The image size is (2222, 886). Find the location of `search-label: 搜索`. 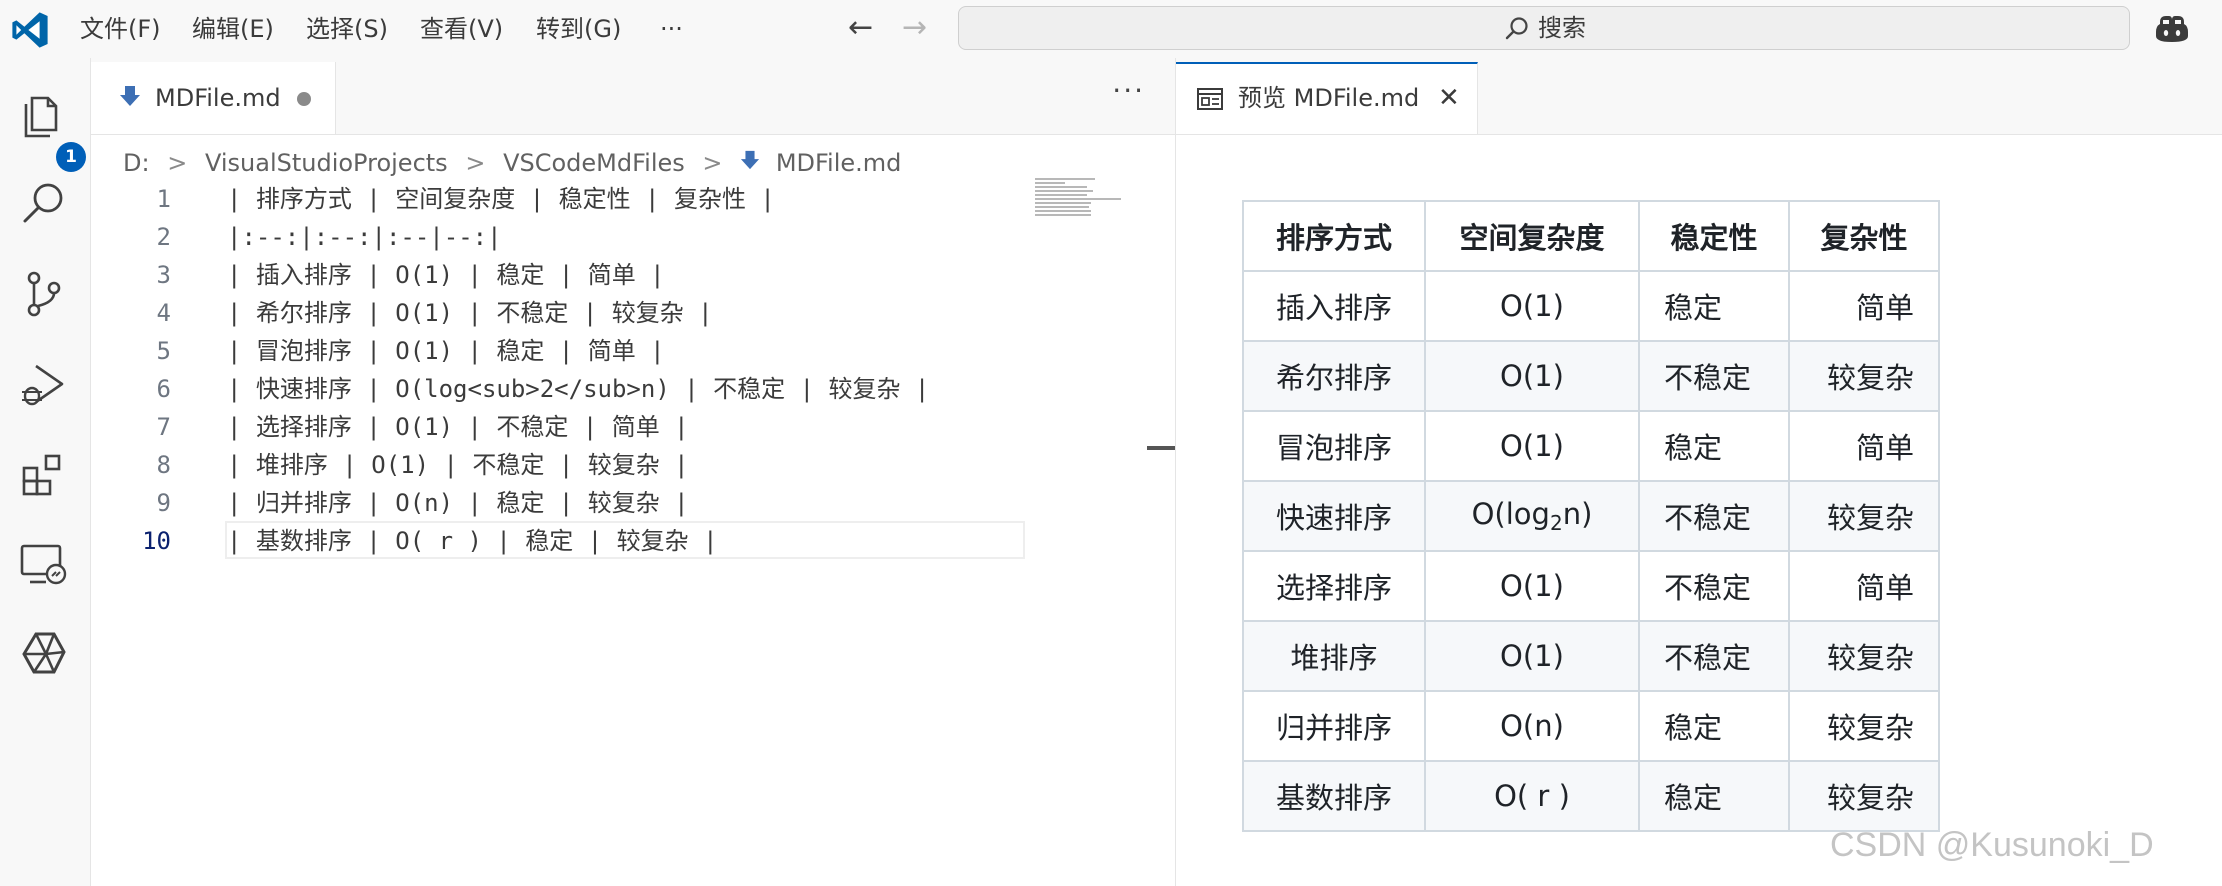

search-label: 搜索 is located at coordinates (1562, 28).